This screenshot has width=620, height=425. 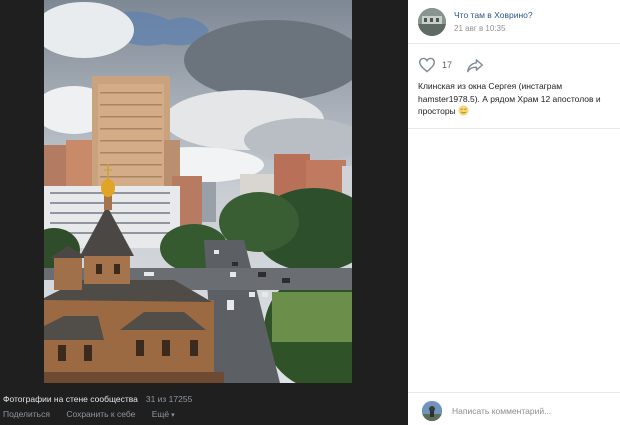 What do you see at coordinates (169, 399) in the screenshot?
I see `photo-counter: 31 из 17255` at bounding box center [169, 399].